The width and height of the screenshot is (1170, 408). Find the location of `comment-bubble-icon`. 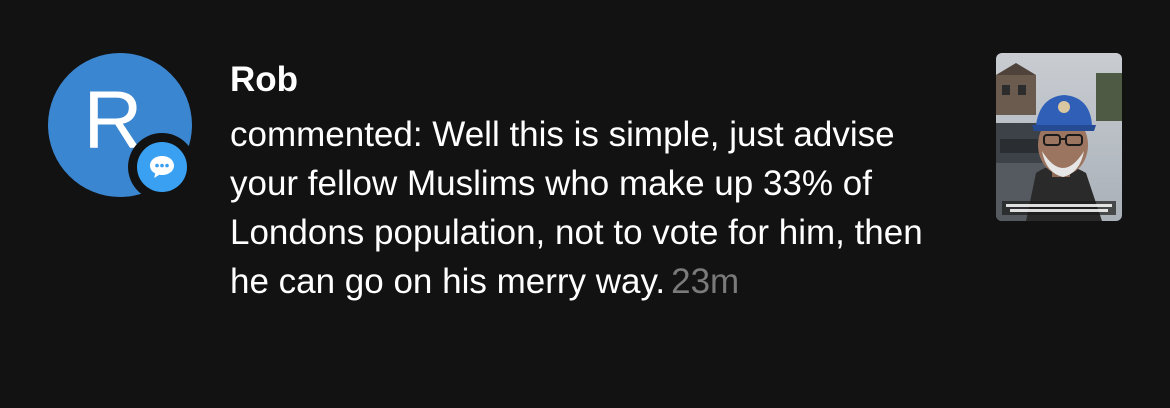

comment-bubble-icon is located at coordinates (162, 167).